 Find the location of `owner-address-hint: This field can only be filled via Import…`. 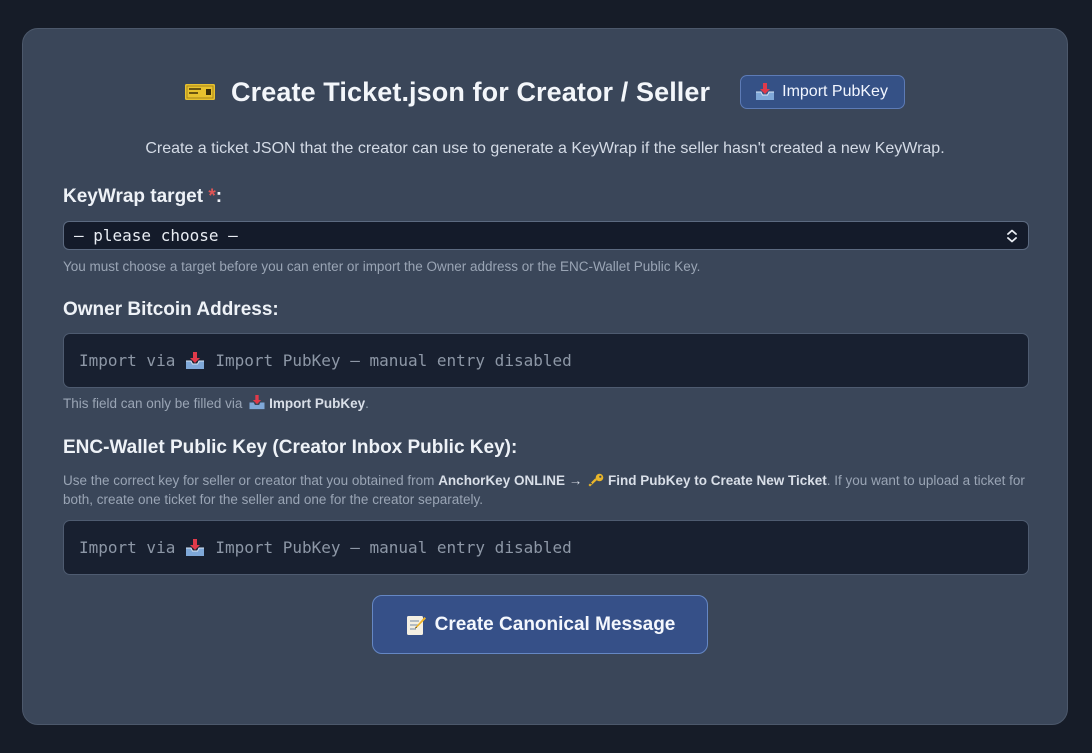

owner-address-hint: This field can only be filled via Import… is located at coordinates (545, 403).